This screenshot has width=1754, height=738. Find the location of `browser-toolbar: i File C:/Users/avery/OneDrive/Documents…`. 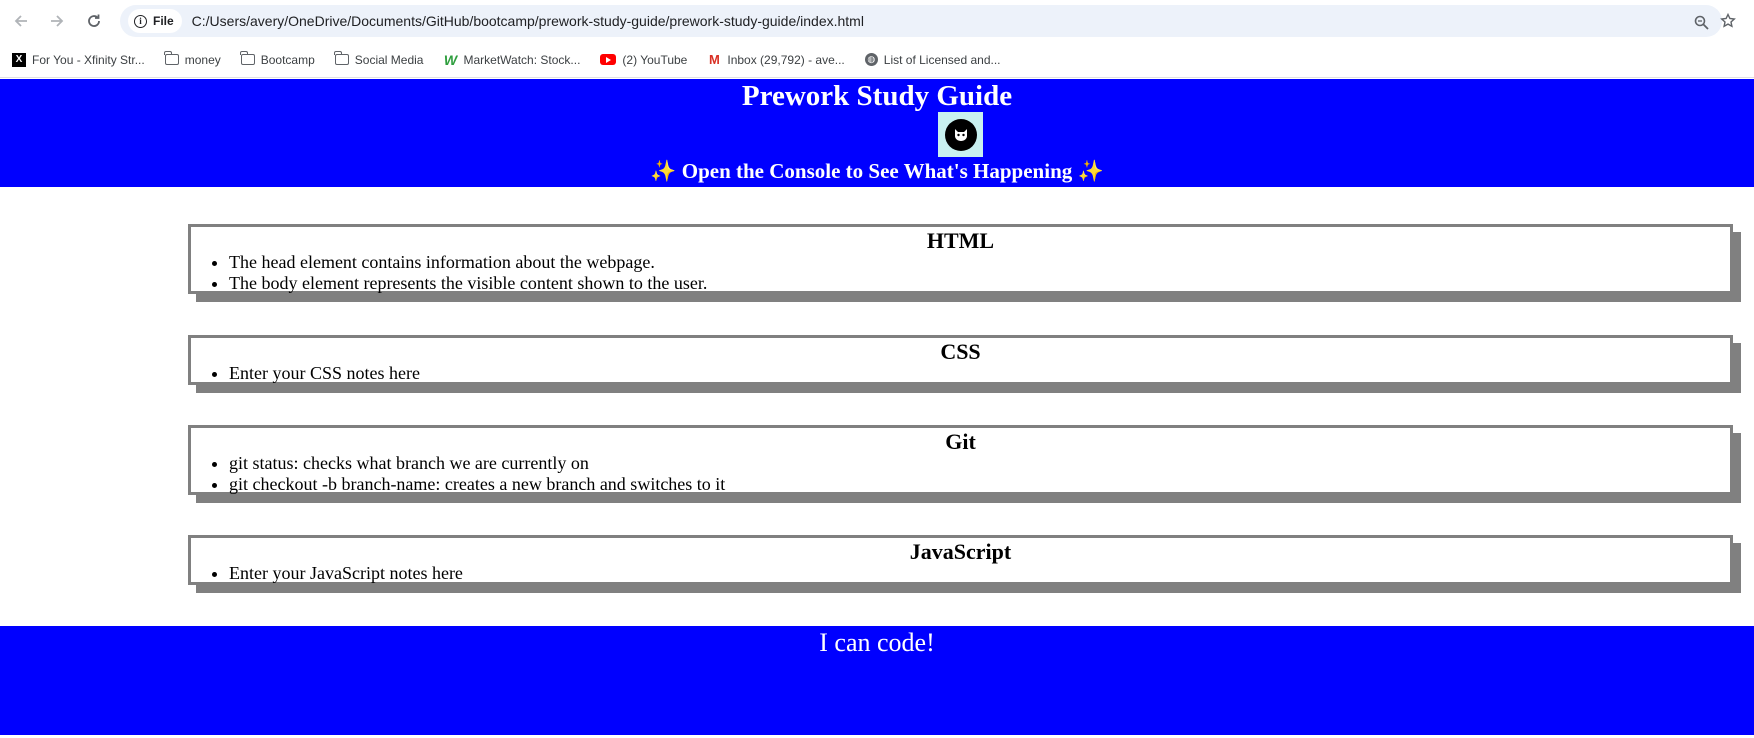

browser-toolbar: i File C:/Users/avery/OneDrive/Documents… is located at coordinates (877, 21).